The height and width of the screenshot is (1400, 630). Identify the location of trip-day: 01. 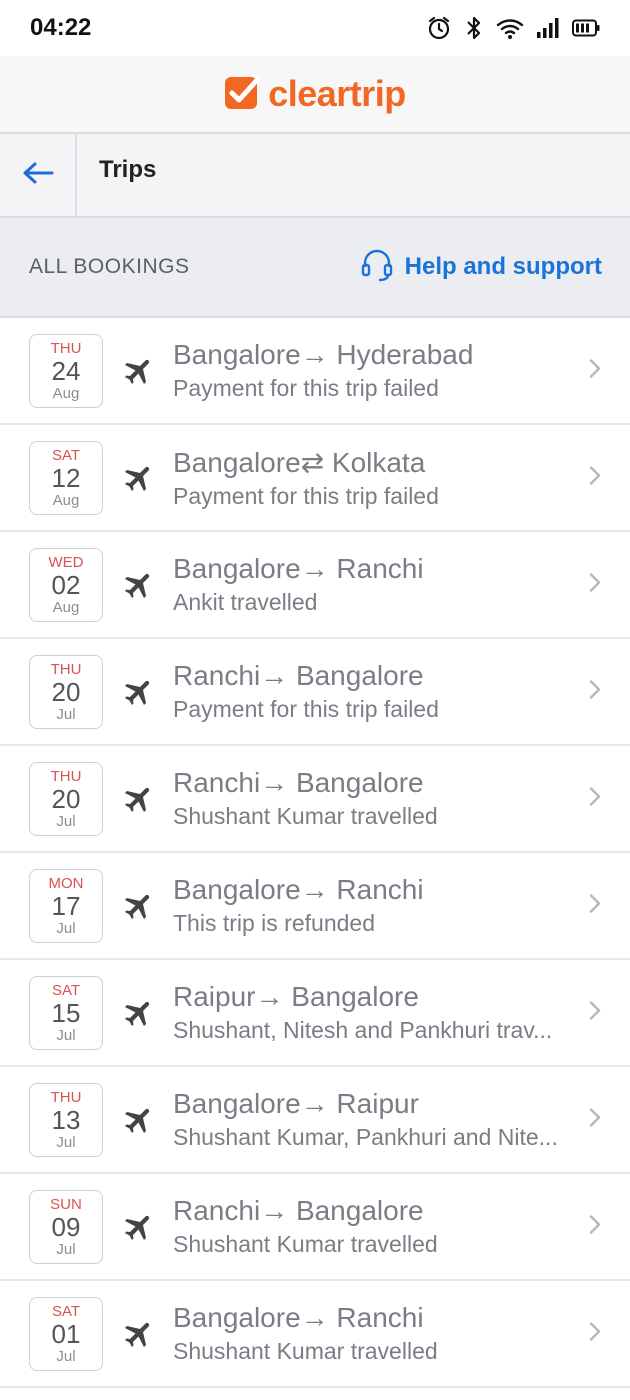
(66, 1333).